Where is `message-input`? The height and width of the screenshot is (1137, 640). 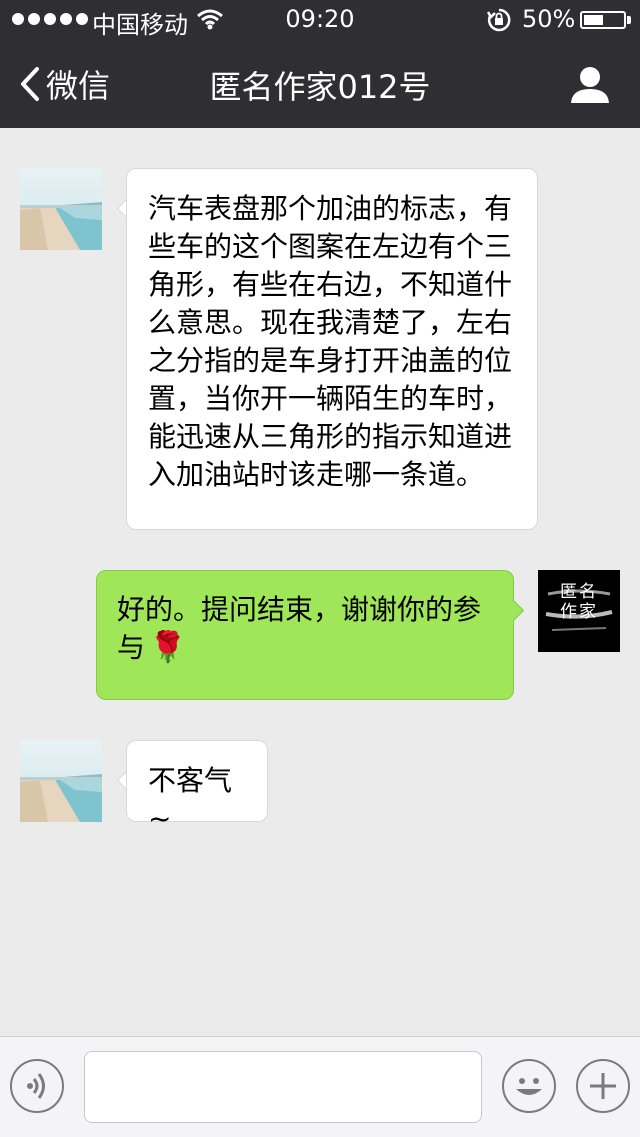
message-input is located at coordinates (283, 1087).